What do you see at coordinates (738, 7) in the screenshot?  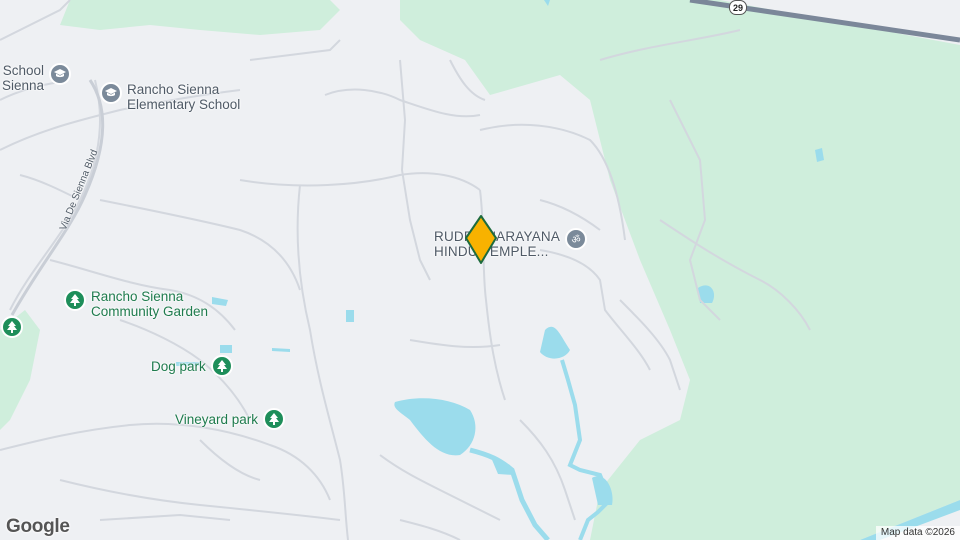 I see `route-shield: 29` at bounding box center [738, 7].